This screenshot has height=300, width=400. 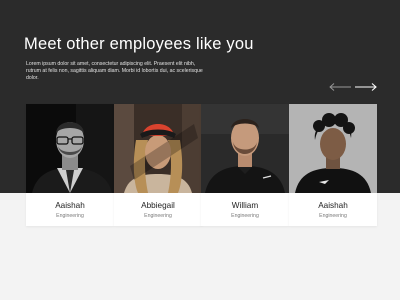 I want to click on previous-button, so click(x=340, y=87).